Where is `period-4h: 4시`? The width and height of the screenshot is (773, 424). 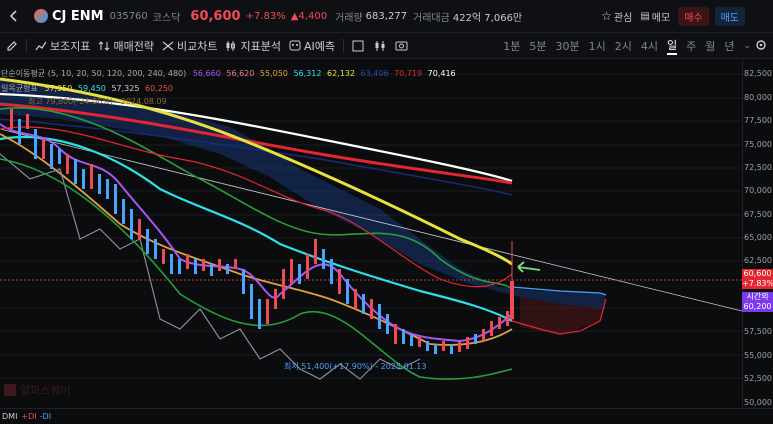
period-4h: 4시 is located at coordinates (649, 46).